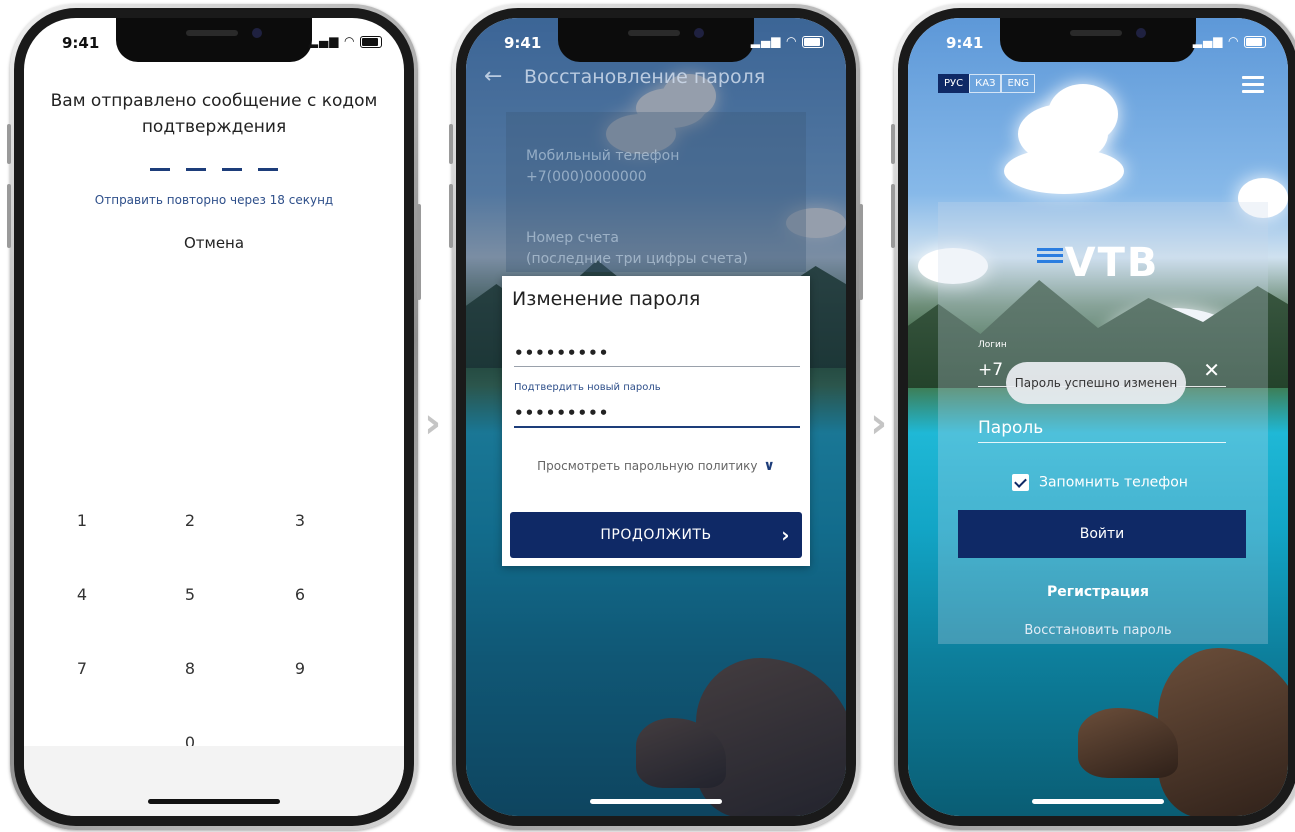 This screenshot has height=832, width=1295. What do you see at coordinates (300, 668) in the screenshot?
I see `key-9: 9` at bounding box center [300, 668].